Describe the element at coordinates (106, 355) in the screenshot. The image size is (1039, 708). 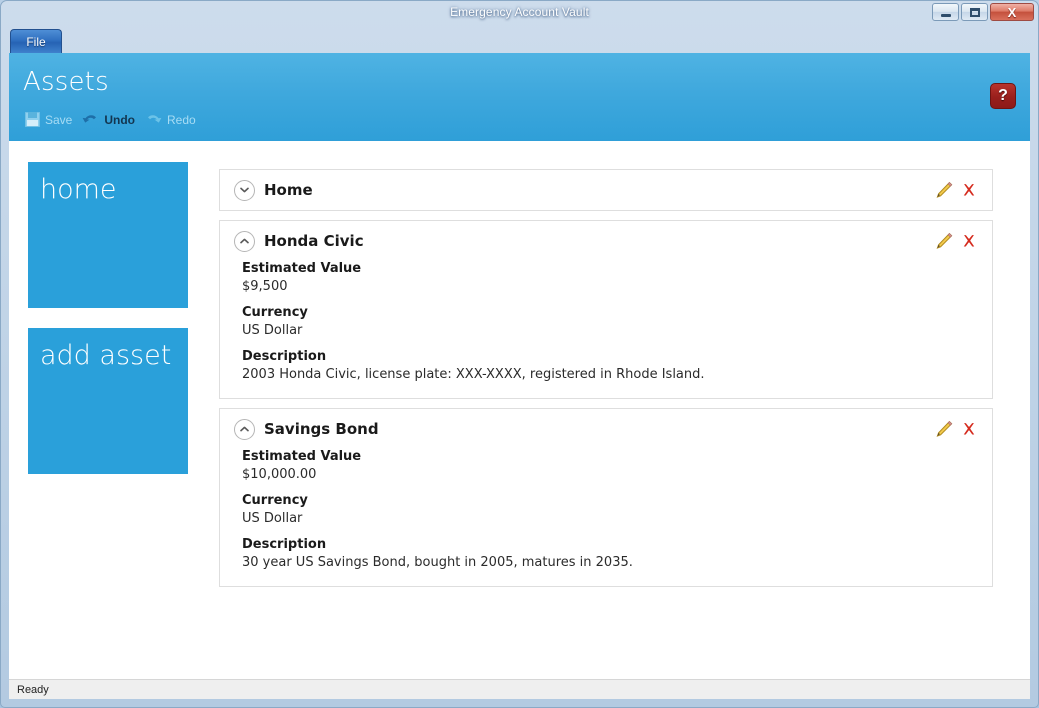
I see `sidebar-item-add-asset-label: add asset` at that location.